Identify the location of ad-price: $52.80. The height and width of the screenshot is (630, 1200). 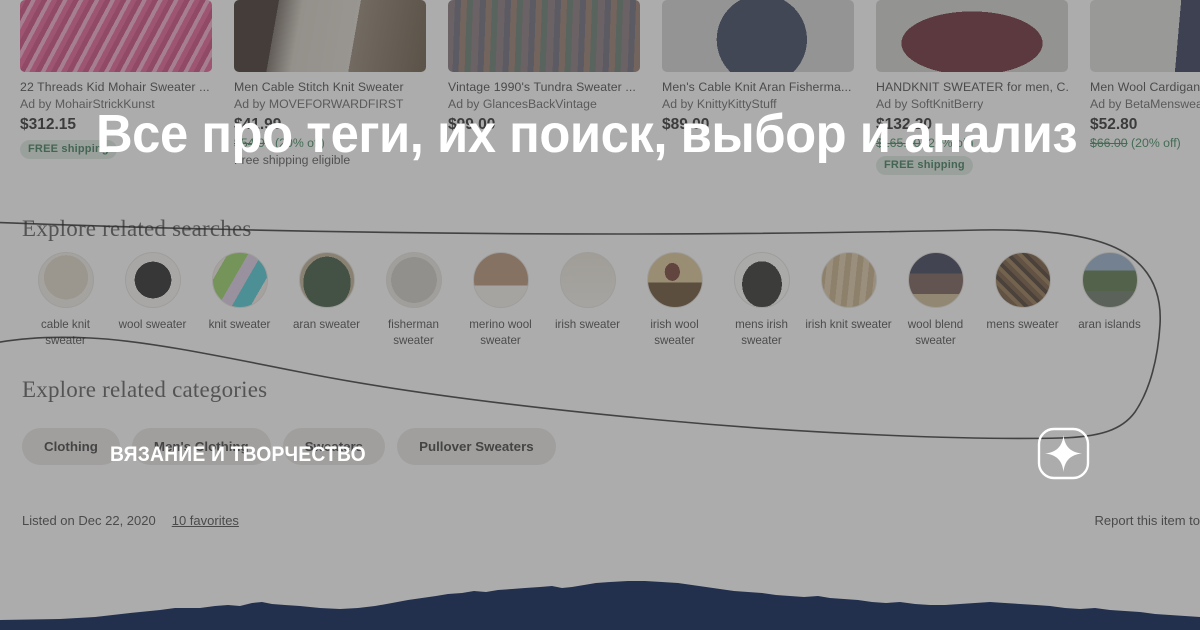
(1114, 124).